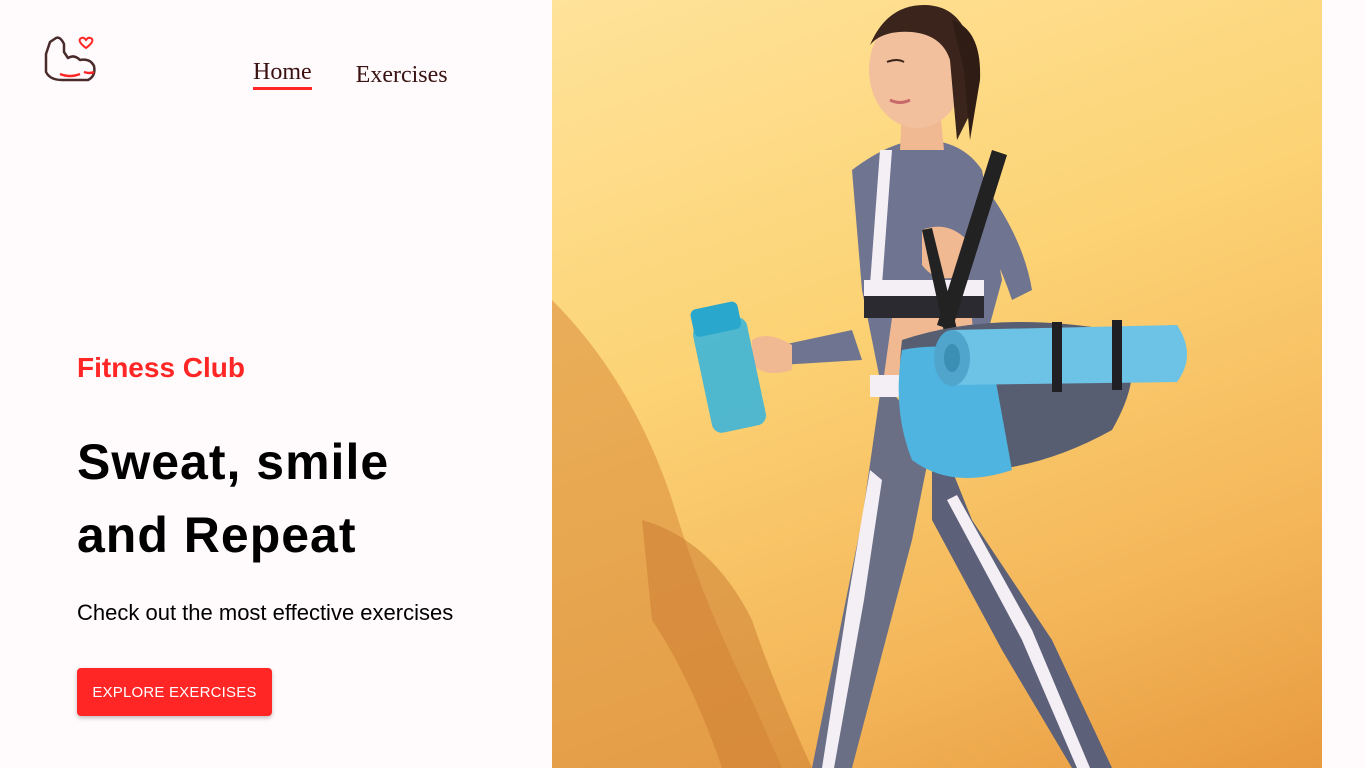 This screenshot has height=768, width=1366. Describe the element at coordinates (350, 73) in the screenshot. I see `main-nav: Home Exercises` at that location.